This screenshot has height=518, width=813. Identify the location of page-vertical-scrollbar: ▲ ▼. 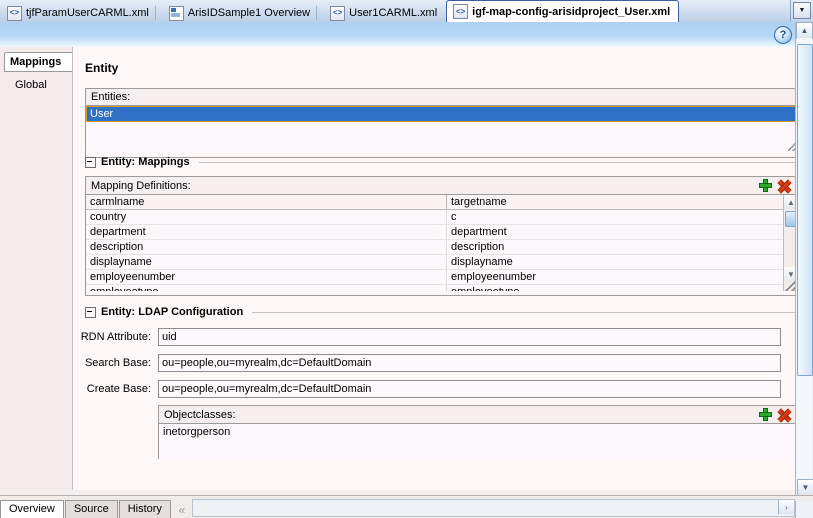
(804, 259).